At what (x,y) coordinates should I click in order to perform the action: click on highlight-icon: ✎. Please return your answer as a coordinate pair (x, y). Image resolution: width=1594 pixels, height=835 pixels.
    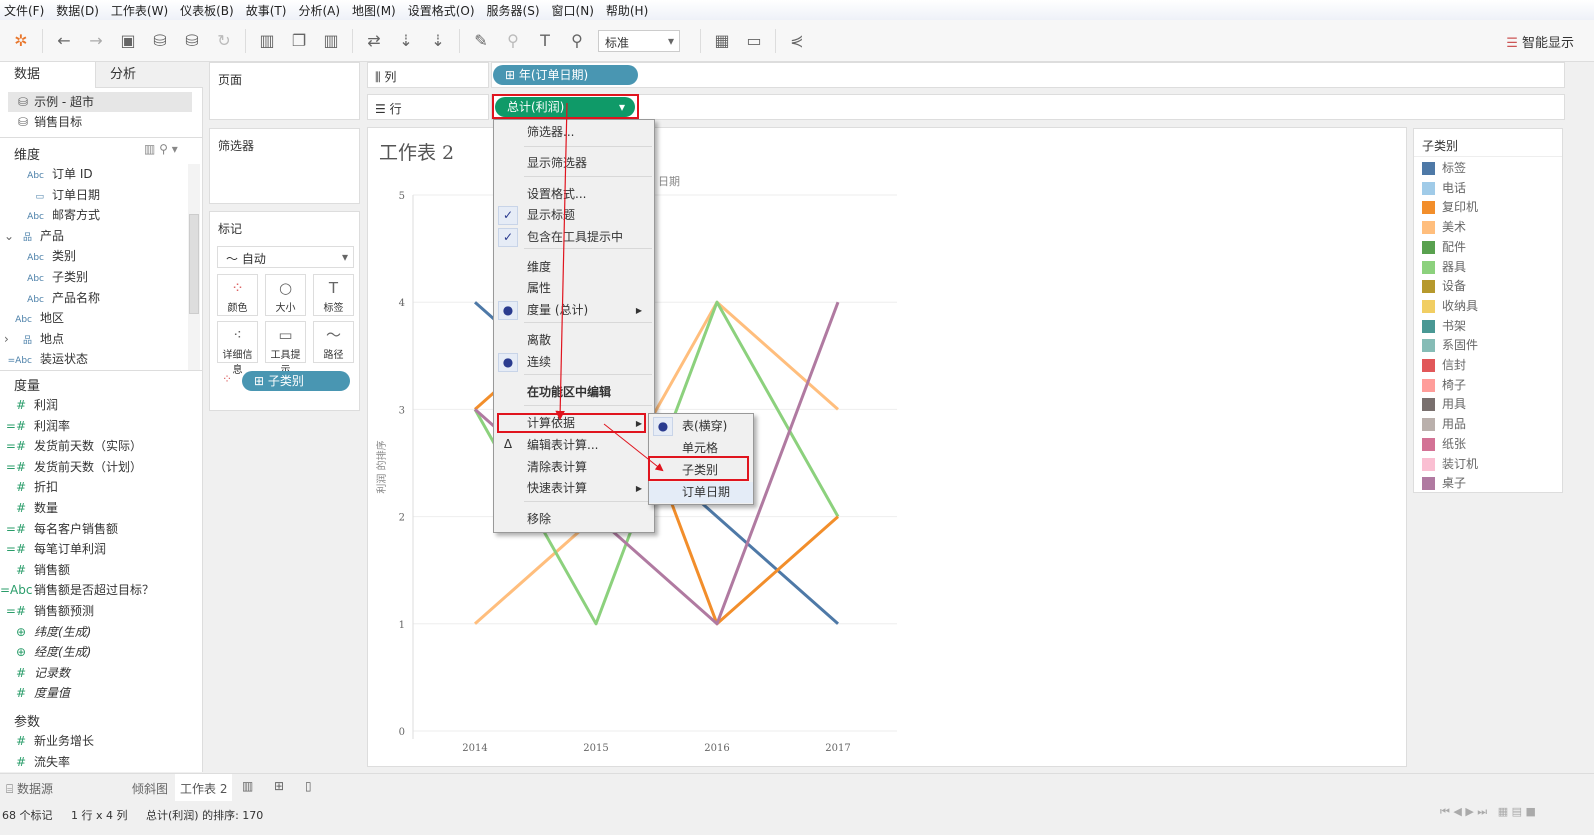
    Looking at the image, I should click on (481, 41).